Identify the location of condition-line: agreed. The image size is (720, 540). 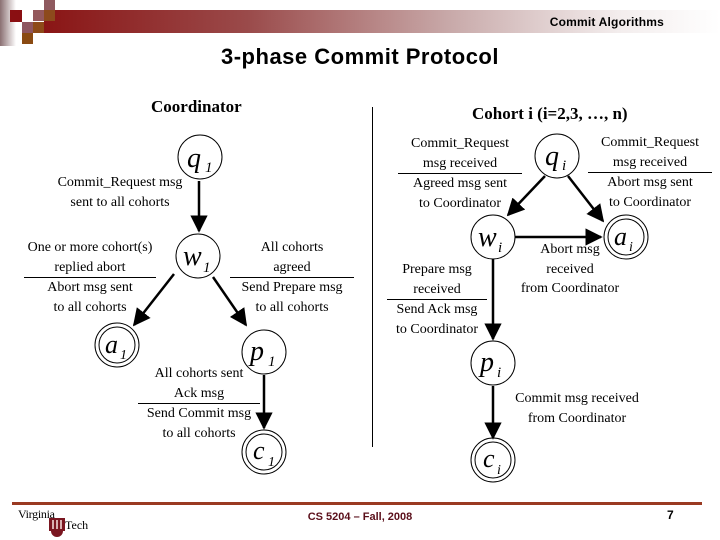
(292, 268).